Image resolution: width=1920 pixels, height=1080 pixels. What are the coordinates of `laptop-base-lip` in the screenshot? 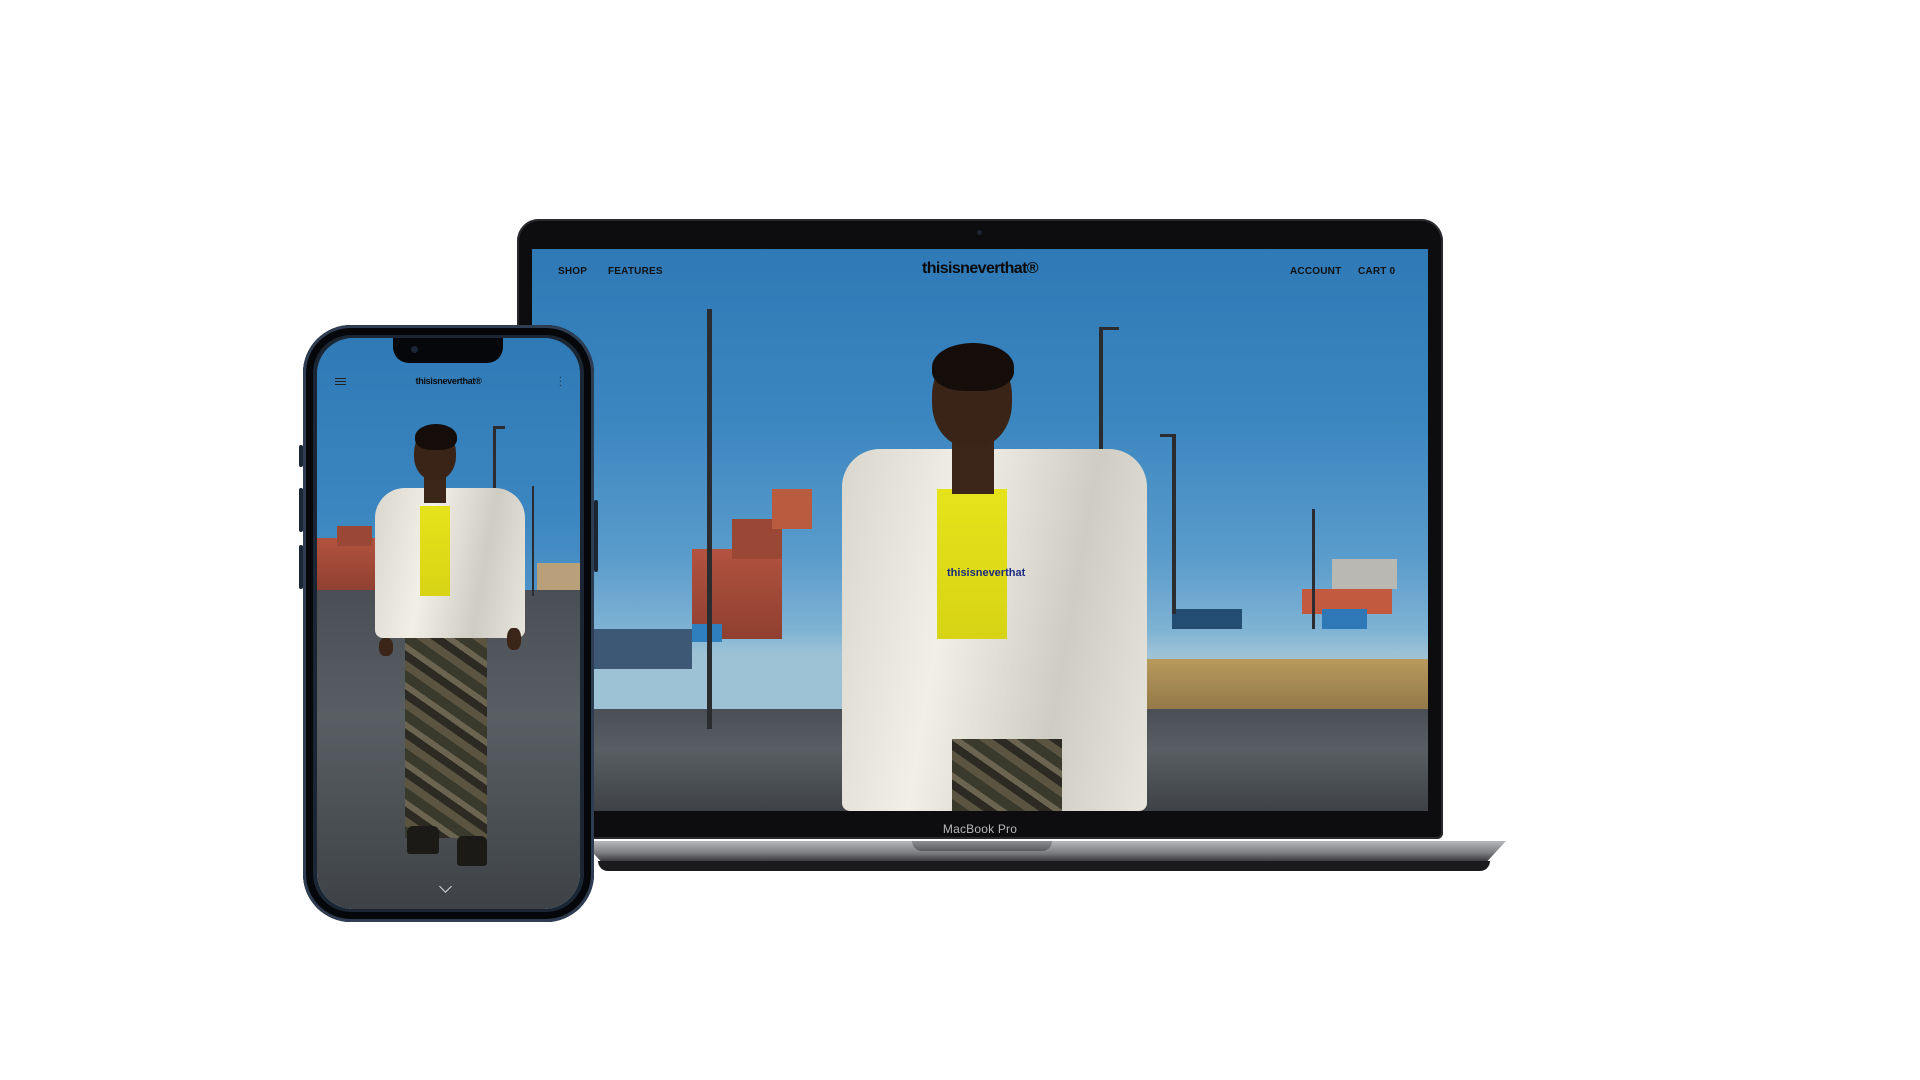 It's located at (1044, 866).